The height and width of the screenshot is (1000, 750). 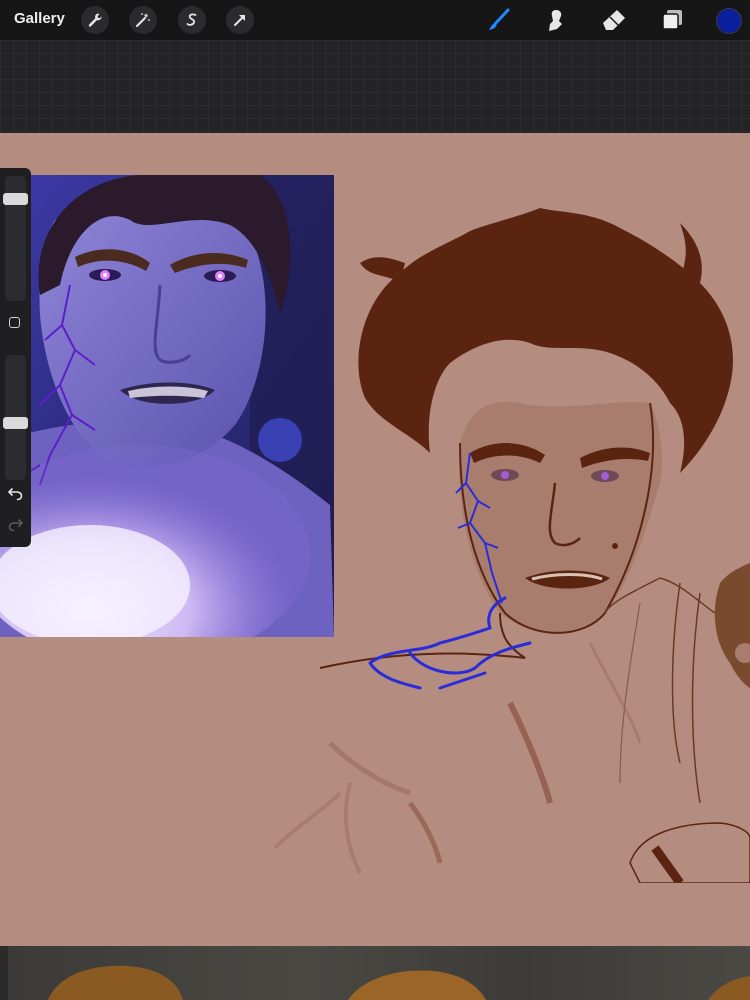 I want to click on transform-arrow-icon, so click(x=240, y=20).